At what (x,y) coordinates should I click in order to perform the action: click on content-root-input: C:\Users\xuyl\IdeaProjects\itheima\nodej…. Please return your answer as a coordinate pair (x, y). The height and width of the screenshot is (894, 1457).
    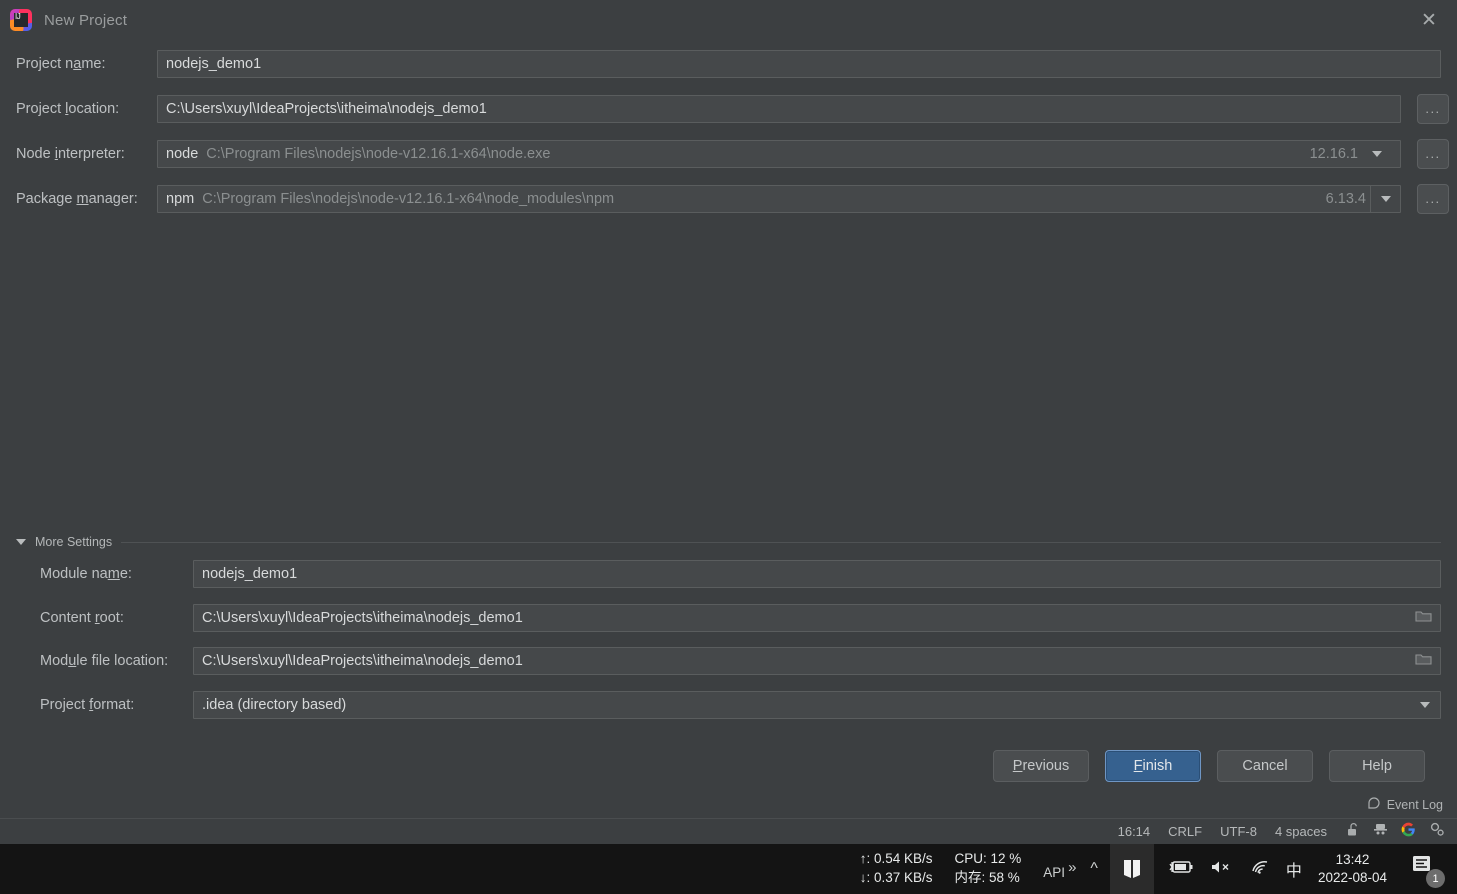
    Looking at the image, I should click on (817, 618).